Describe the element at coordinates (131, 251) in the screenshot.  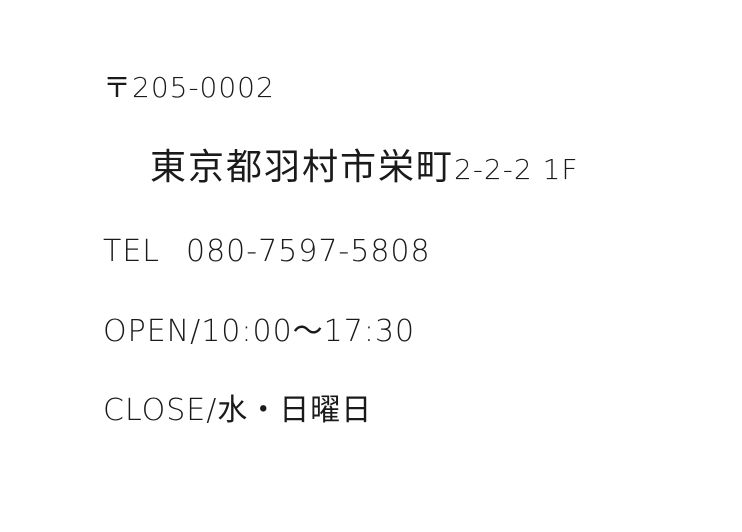
I see `tel-label: TEL` at that location.